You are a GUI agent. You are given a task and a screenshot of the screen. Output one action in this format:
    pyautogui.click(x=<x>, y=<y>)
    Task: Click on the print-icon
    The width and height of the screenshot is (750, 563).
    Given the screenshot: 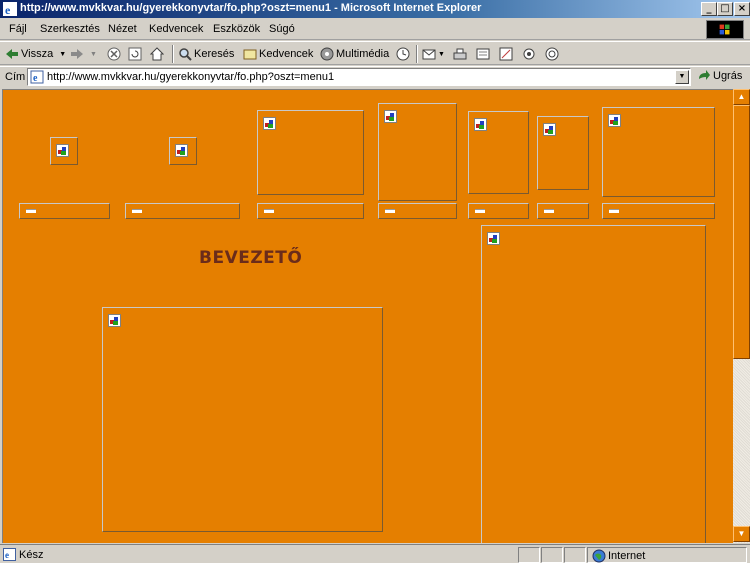 What is the action you would take?
    pyautogui.click(x=460, y=54)
    